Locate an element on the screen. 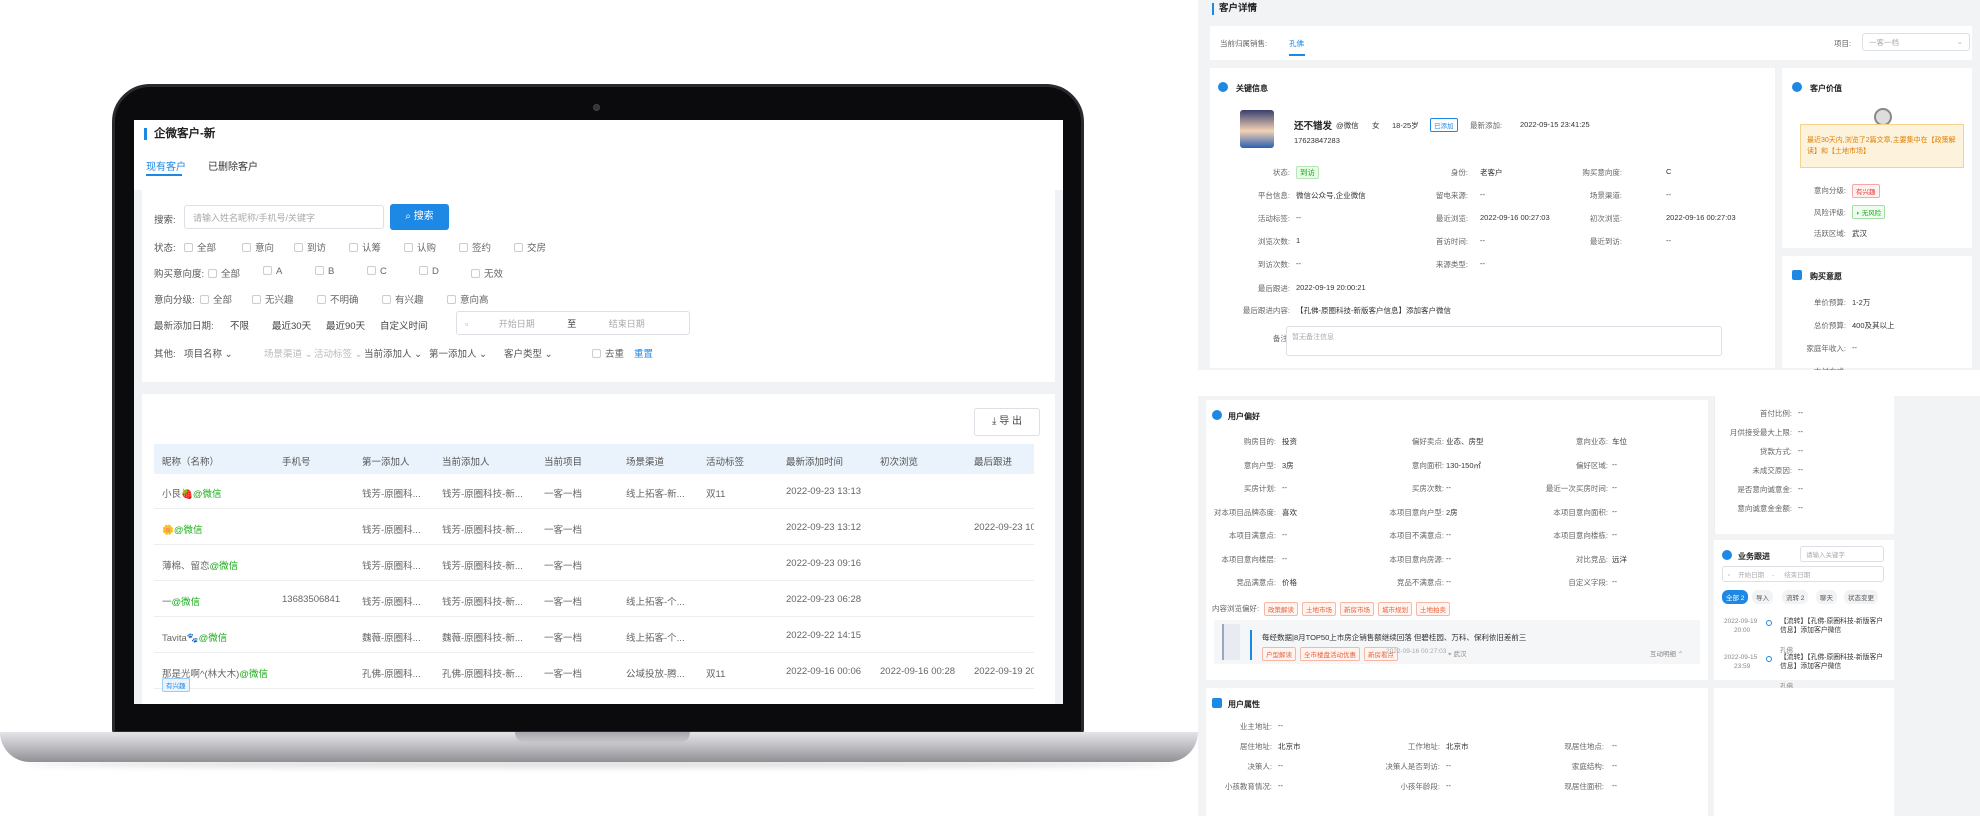 The image size is (1980, 816). follow-chip-2: 流转 2 is located at coordinates (1795, 597).